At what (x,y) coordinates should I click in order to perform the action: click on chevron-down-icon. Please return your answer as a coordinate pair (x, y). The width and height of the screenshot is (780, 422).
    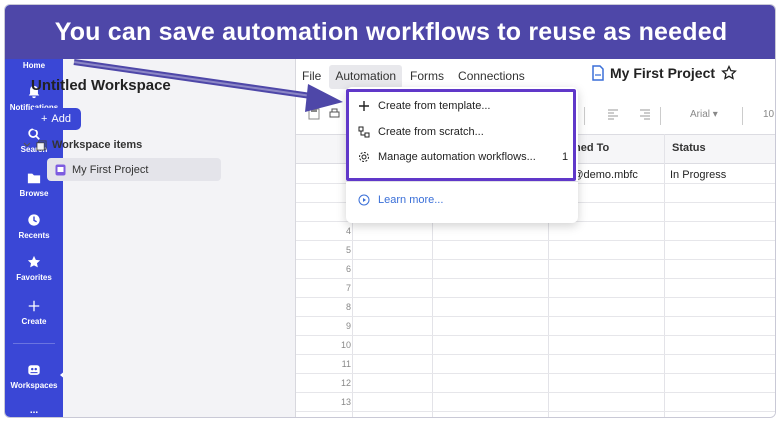
    Looking at the image, I should click on (27, 144).